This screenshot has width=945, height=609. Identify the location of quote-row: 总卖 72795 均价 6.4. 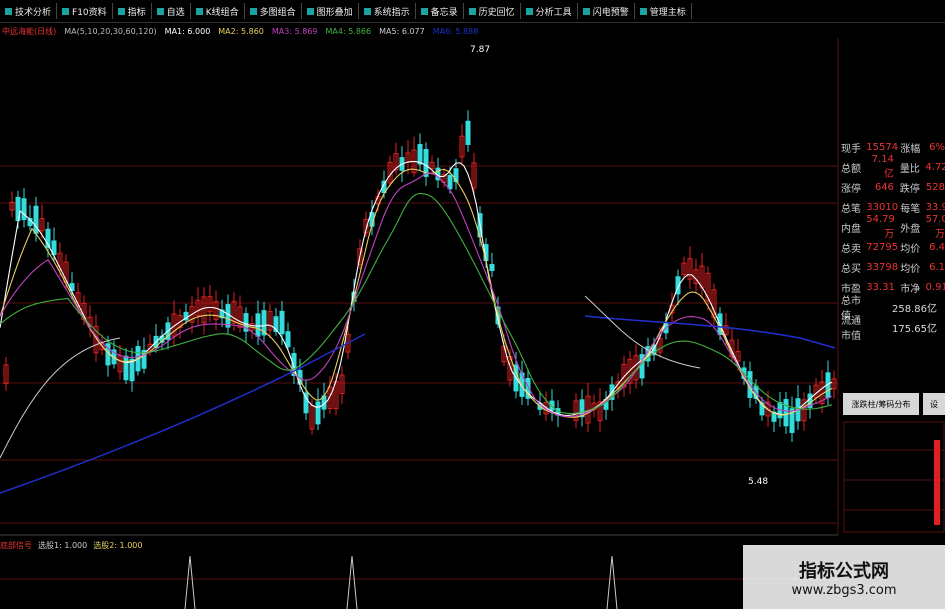
(891, 247).